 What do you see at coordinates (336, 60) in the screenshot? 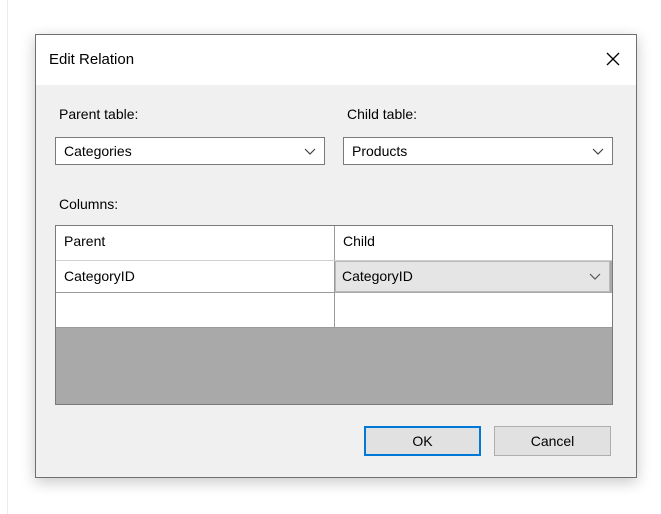
I see `title-bar: Edit Relation` at bounding box center [336, 60].